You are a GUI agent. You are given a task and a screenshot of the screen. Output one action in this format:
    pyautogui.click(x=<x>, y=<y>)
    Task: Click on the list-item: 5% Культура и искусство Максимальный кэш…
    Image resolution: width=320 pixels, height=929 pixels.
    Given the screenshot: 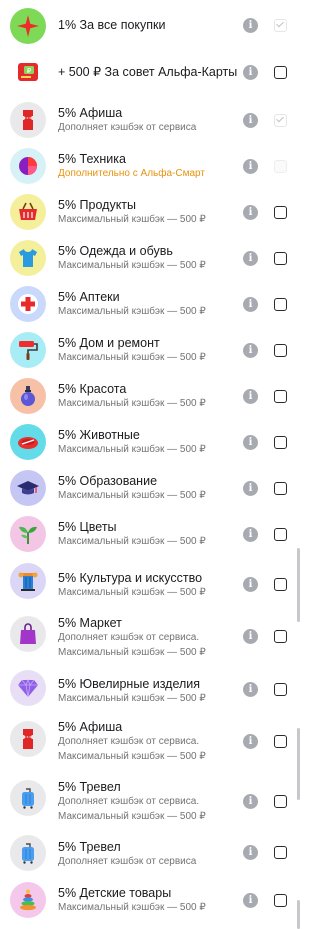 What is the action you would take?
    pyautogui.click(x=150, y=580)
    